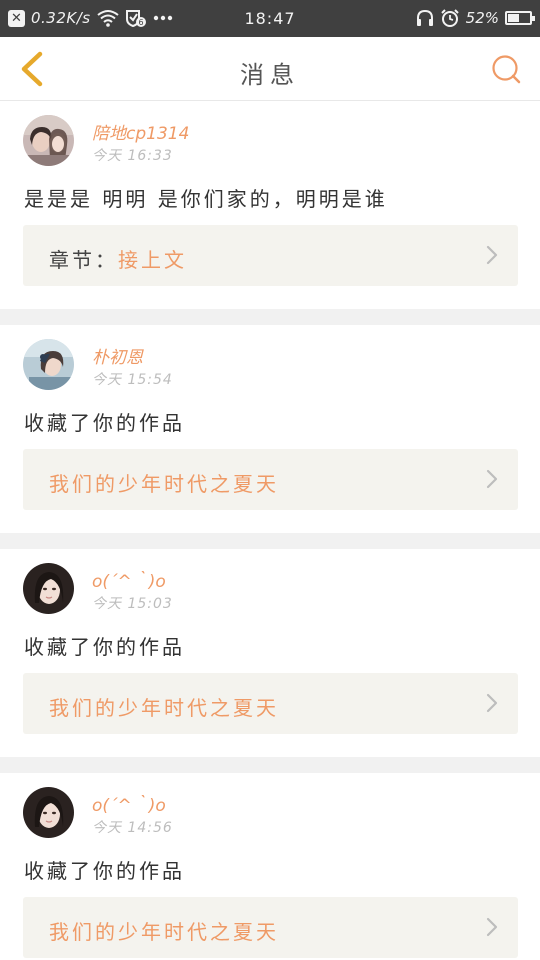  Describe the element at coordinates (482, 18) in the screenshot. I see `battery-percent: 52%` at that location.